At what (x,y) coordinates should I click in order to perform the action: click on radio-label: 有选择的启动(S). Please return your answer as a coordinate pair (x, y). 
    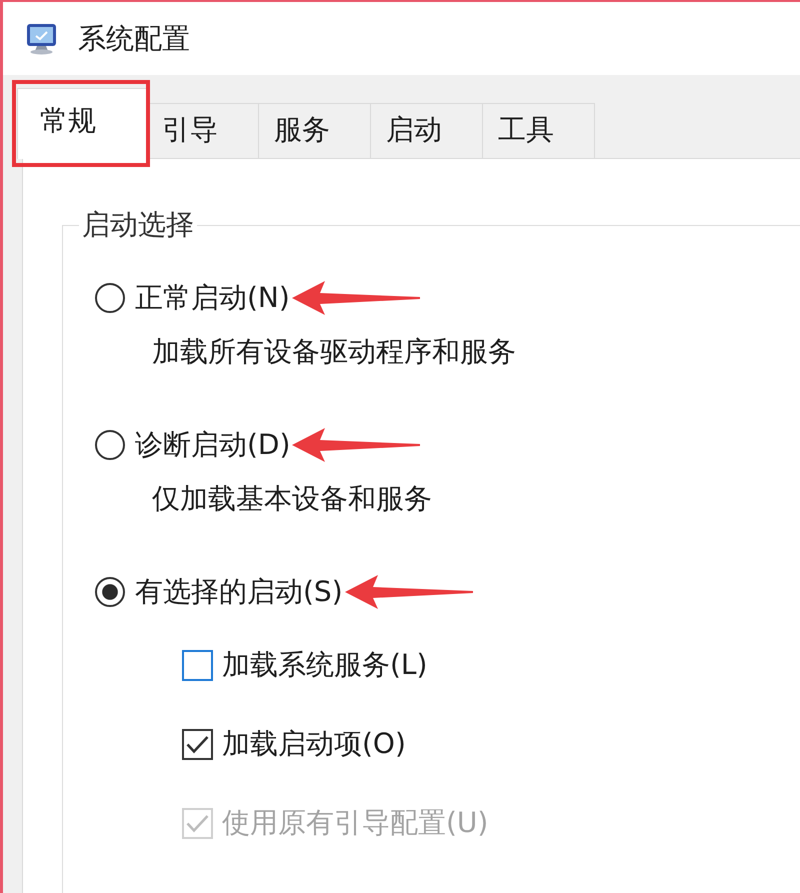
    Looking at the image, I should click on (239, 592).